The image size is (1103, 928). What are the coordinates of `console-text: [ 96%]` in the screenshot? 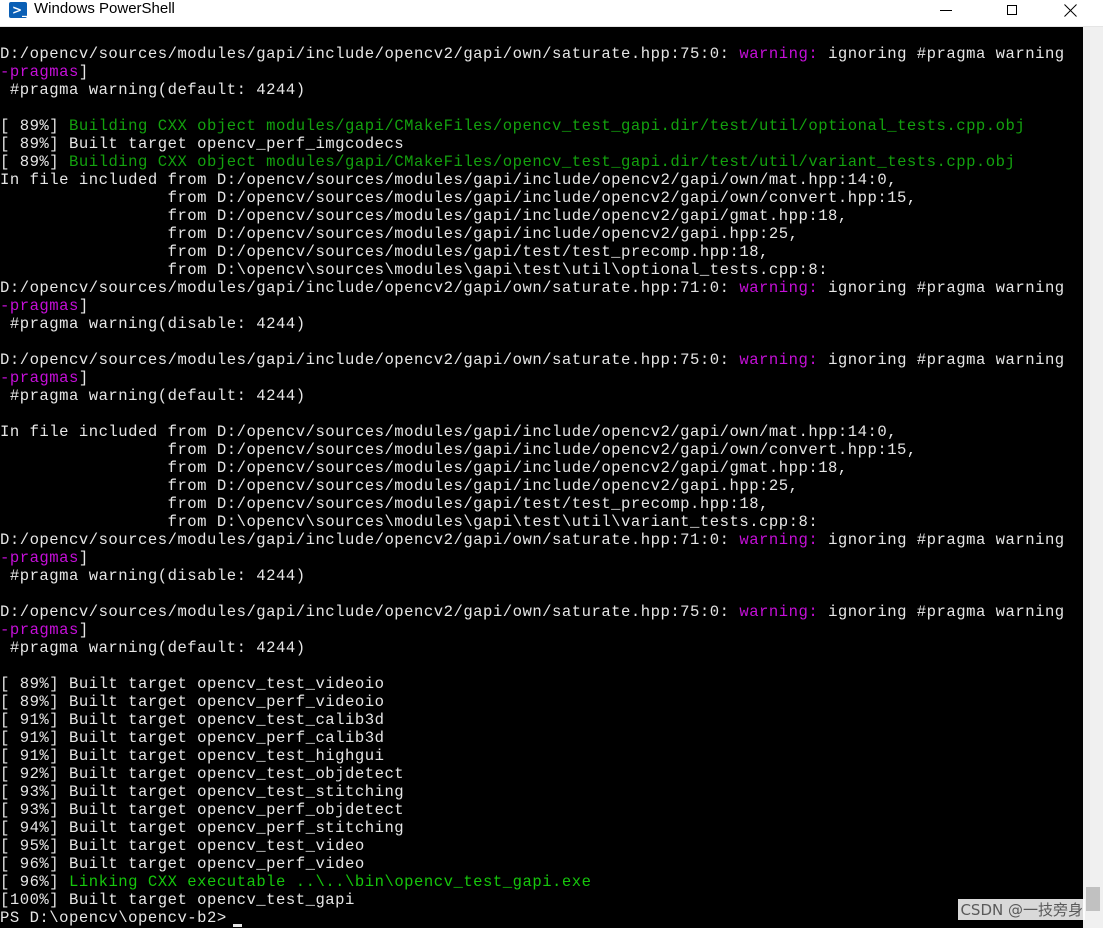 It's located at (35, 882).